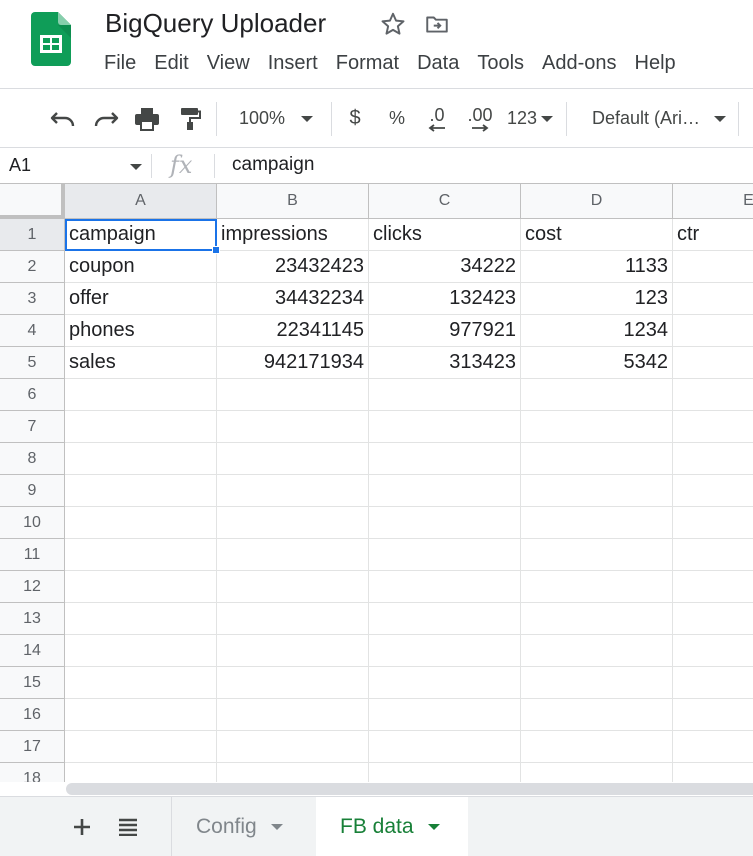  Describe the element at coordinates (445, 715) in the screenshot. I see `cell-c16` at that location.